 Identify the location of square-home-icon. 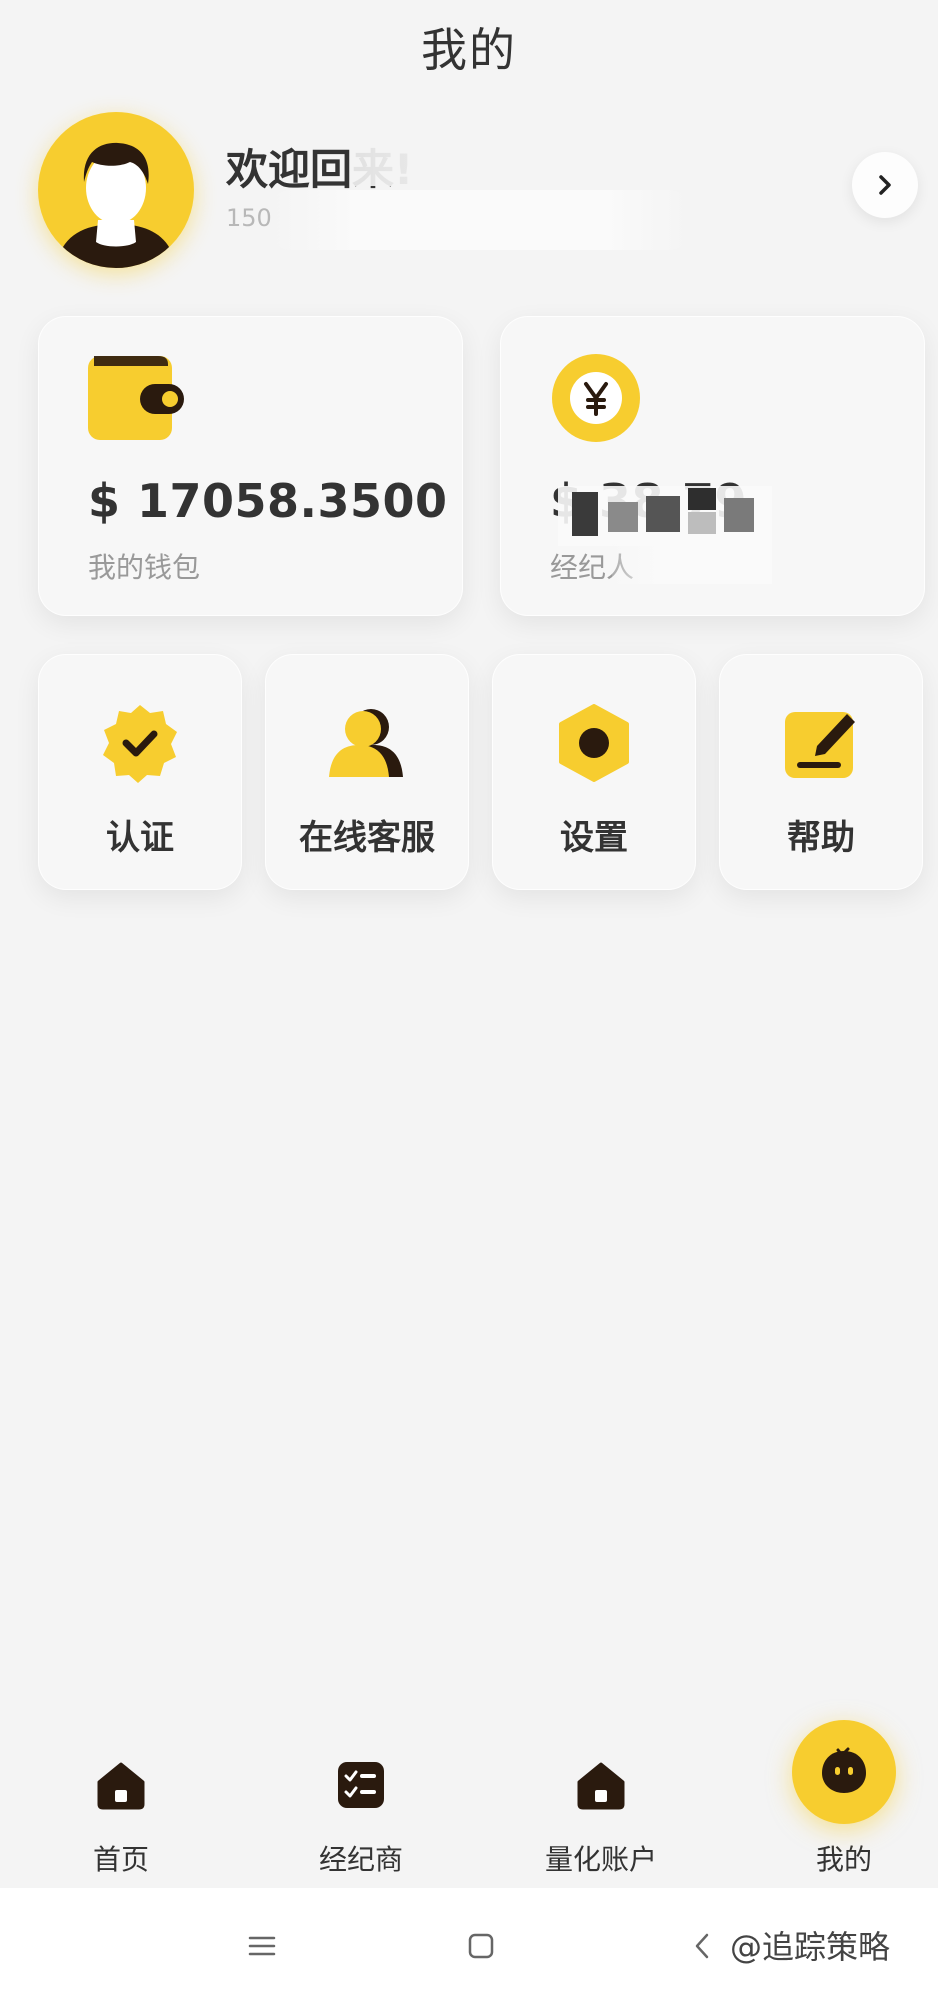
(481, 1946).